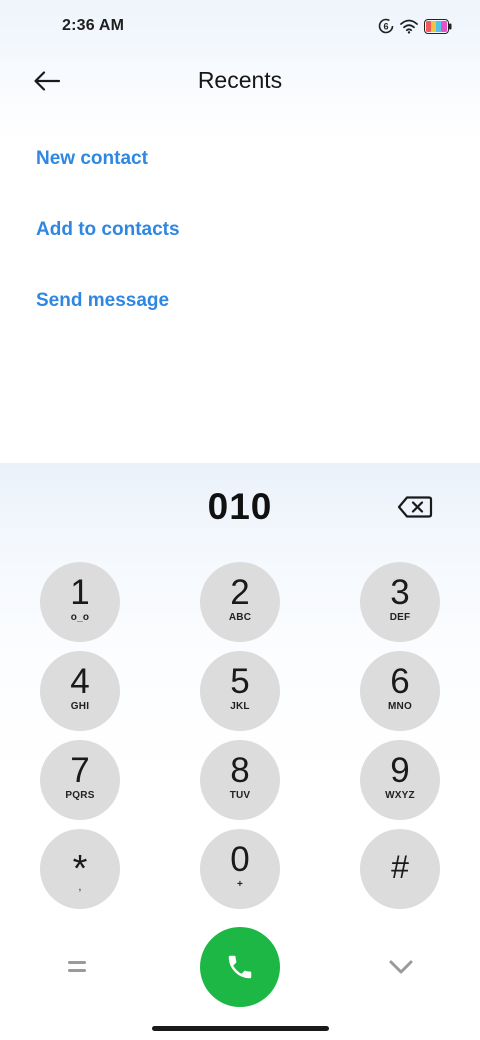 Image resolution: width=480 pixels, height=1040 pixels. What do you see at coordinates (240, 1028) in the screenshot?
I see `home-indicator` at bounding box center [240, 1028].